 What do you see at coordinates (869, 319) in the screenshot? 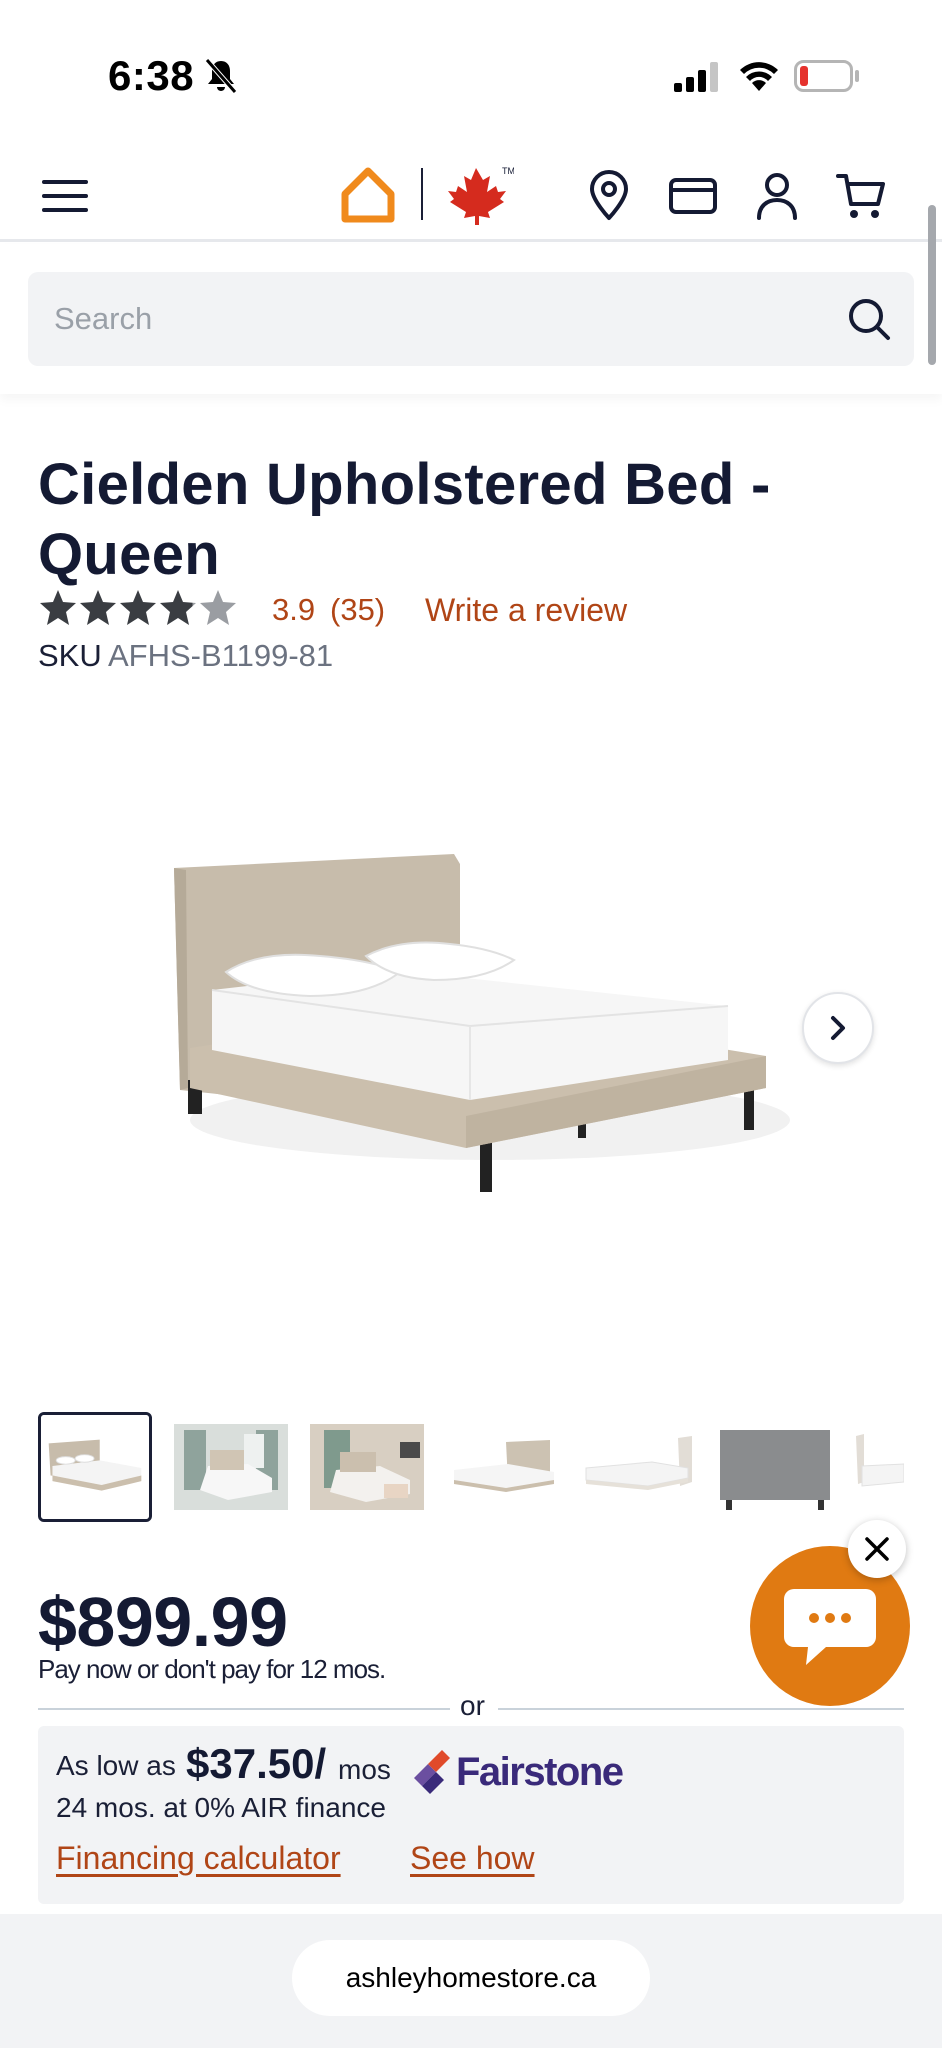
I see `search-icon` at bounding box center [869, 319].